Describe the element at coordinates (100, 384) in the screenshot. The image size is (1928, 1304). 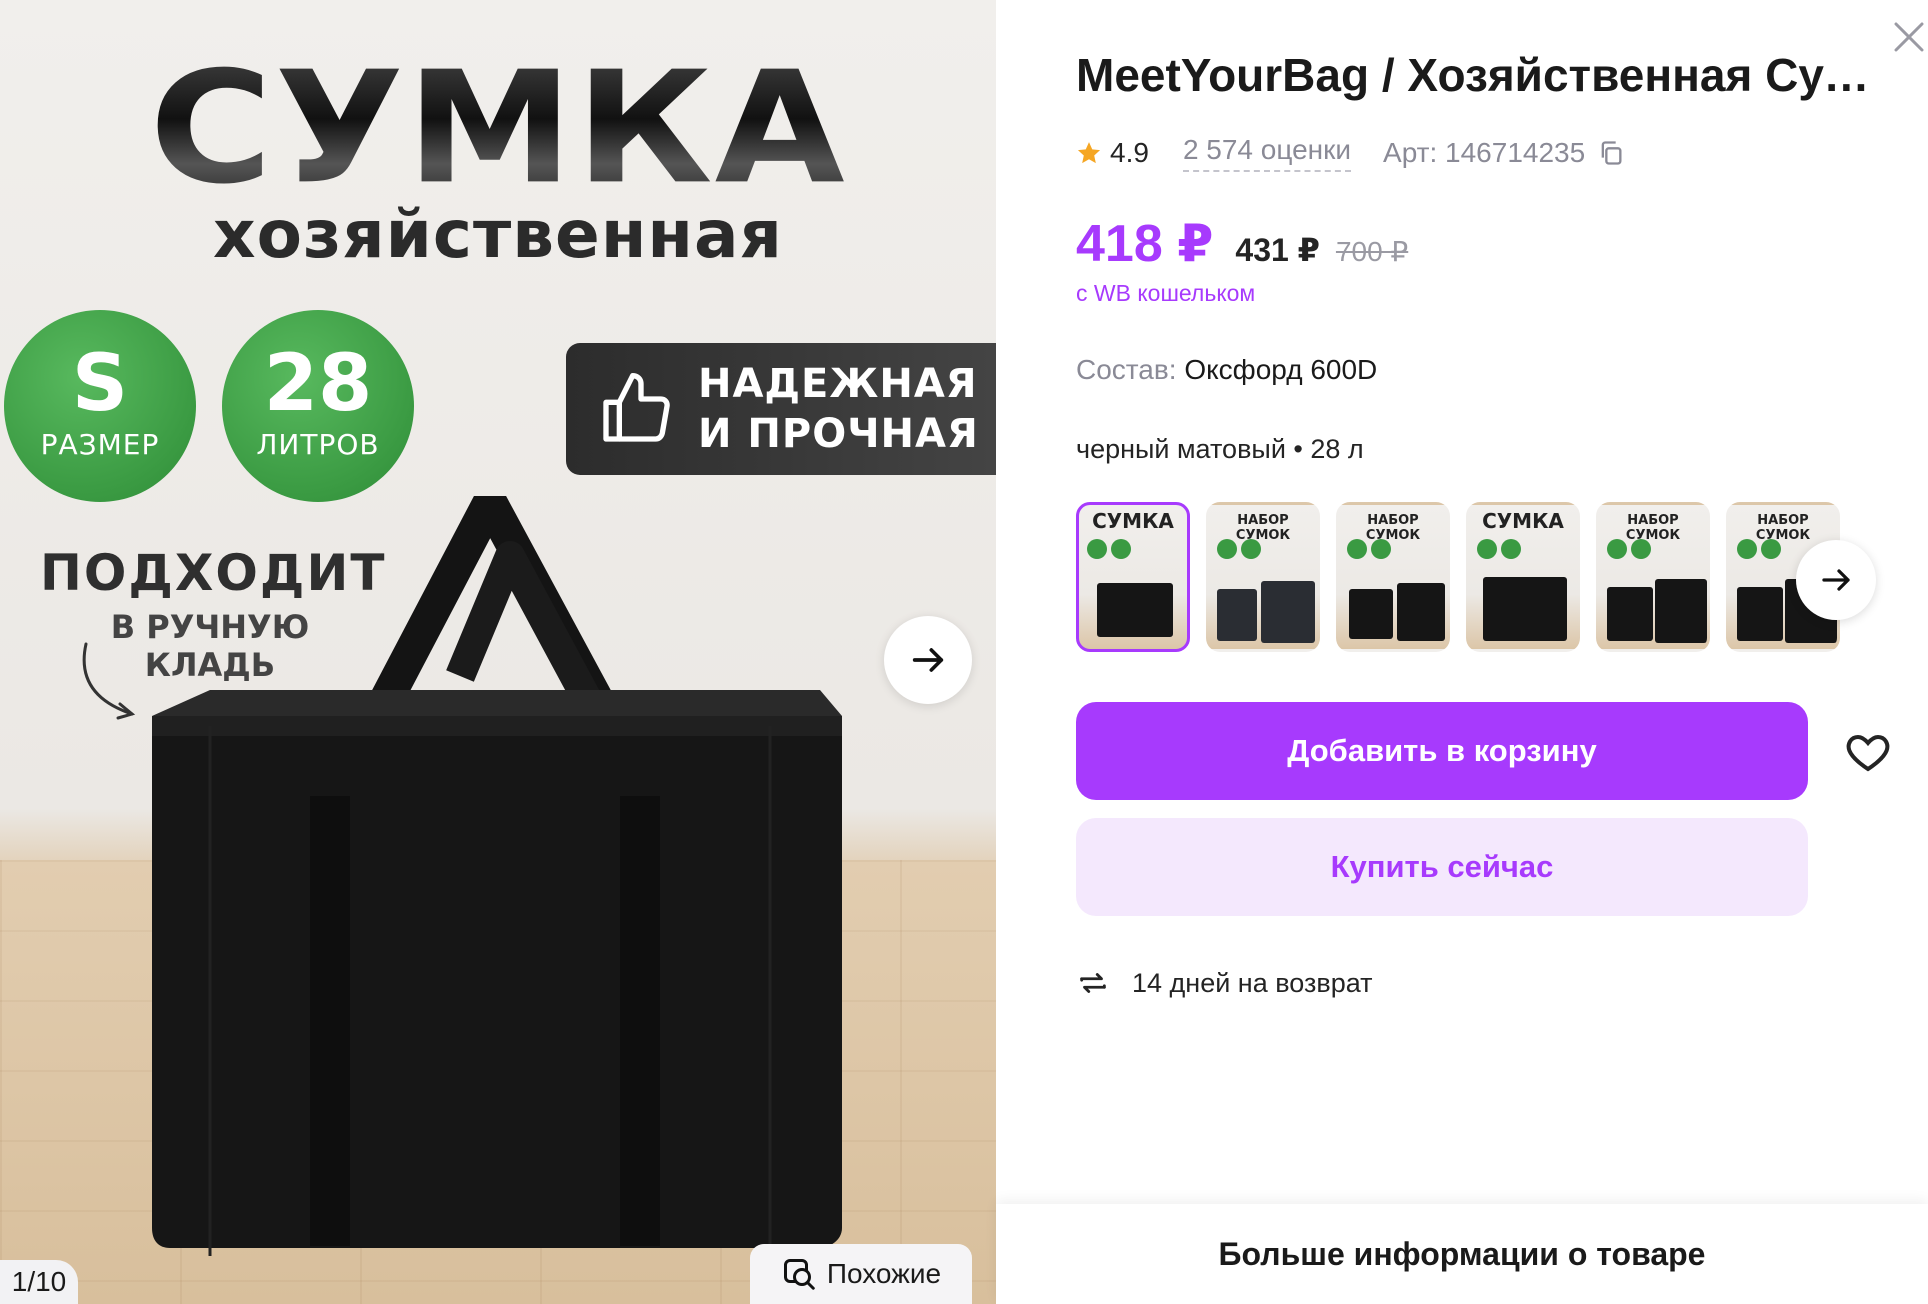
I see `size-badge-value: S` at that location.